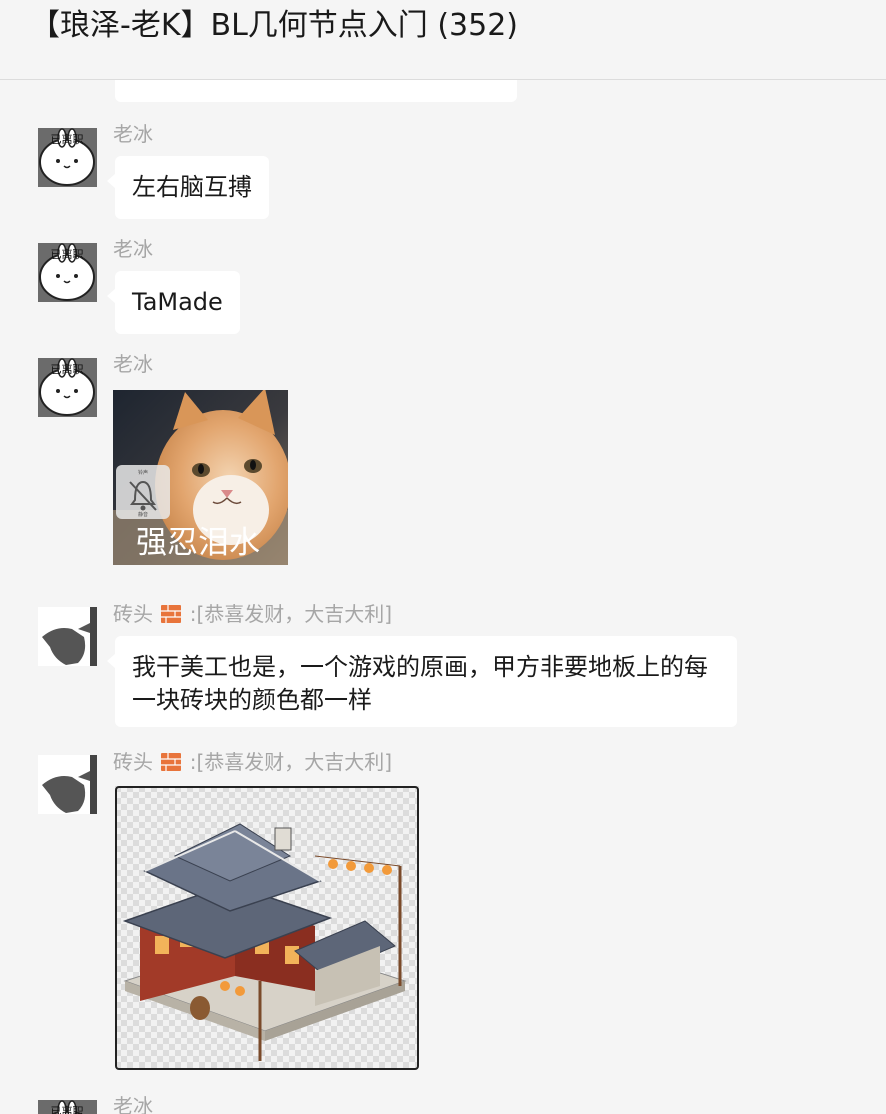 Image resolution: width=886 pixels, height=1114 pixels. I want to click on message-bubble: 左右脑互搏, so click(188, 187).